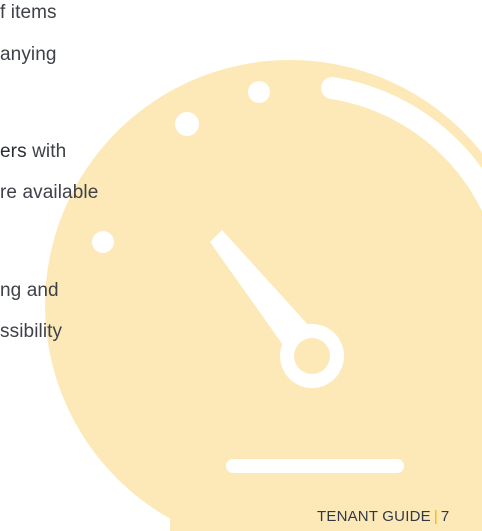 The image size is (482, 531). I want to click on body-text-line: f items, so click(28, 12).